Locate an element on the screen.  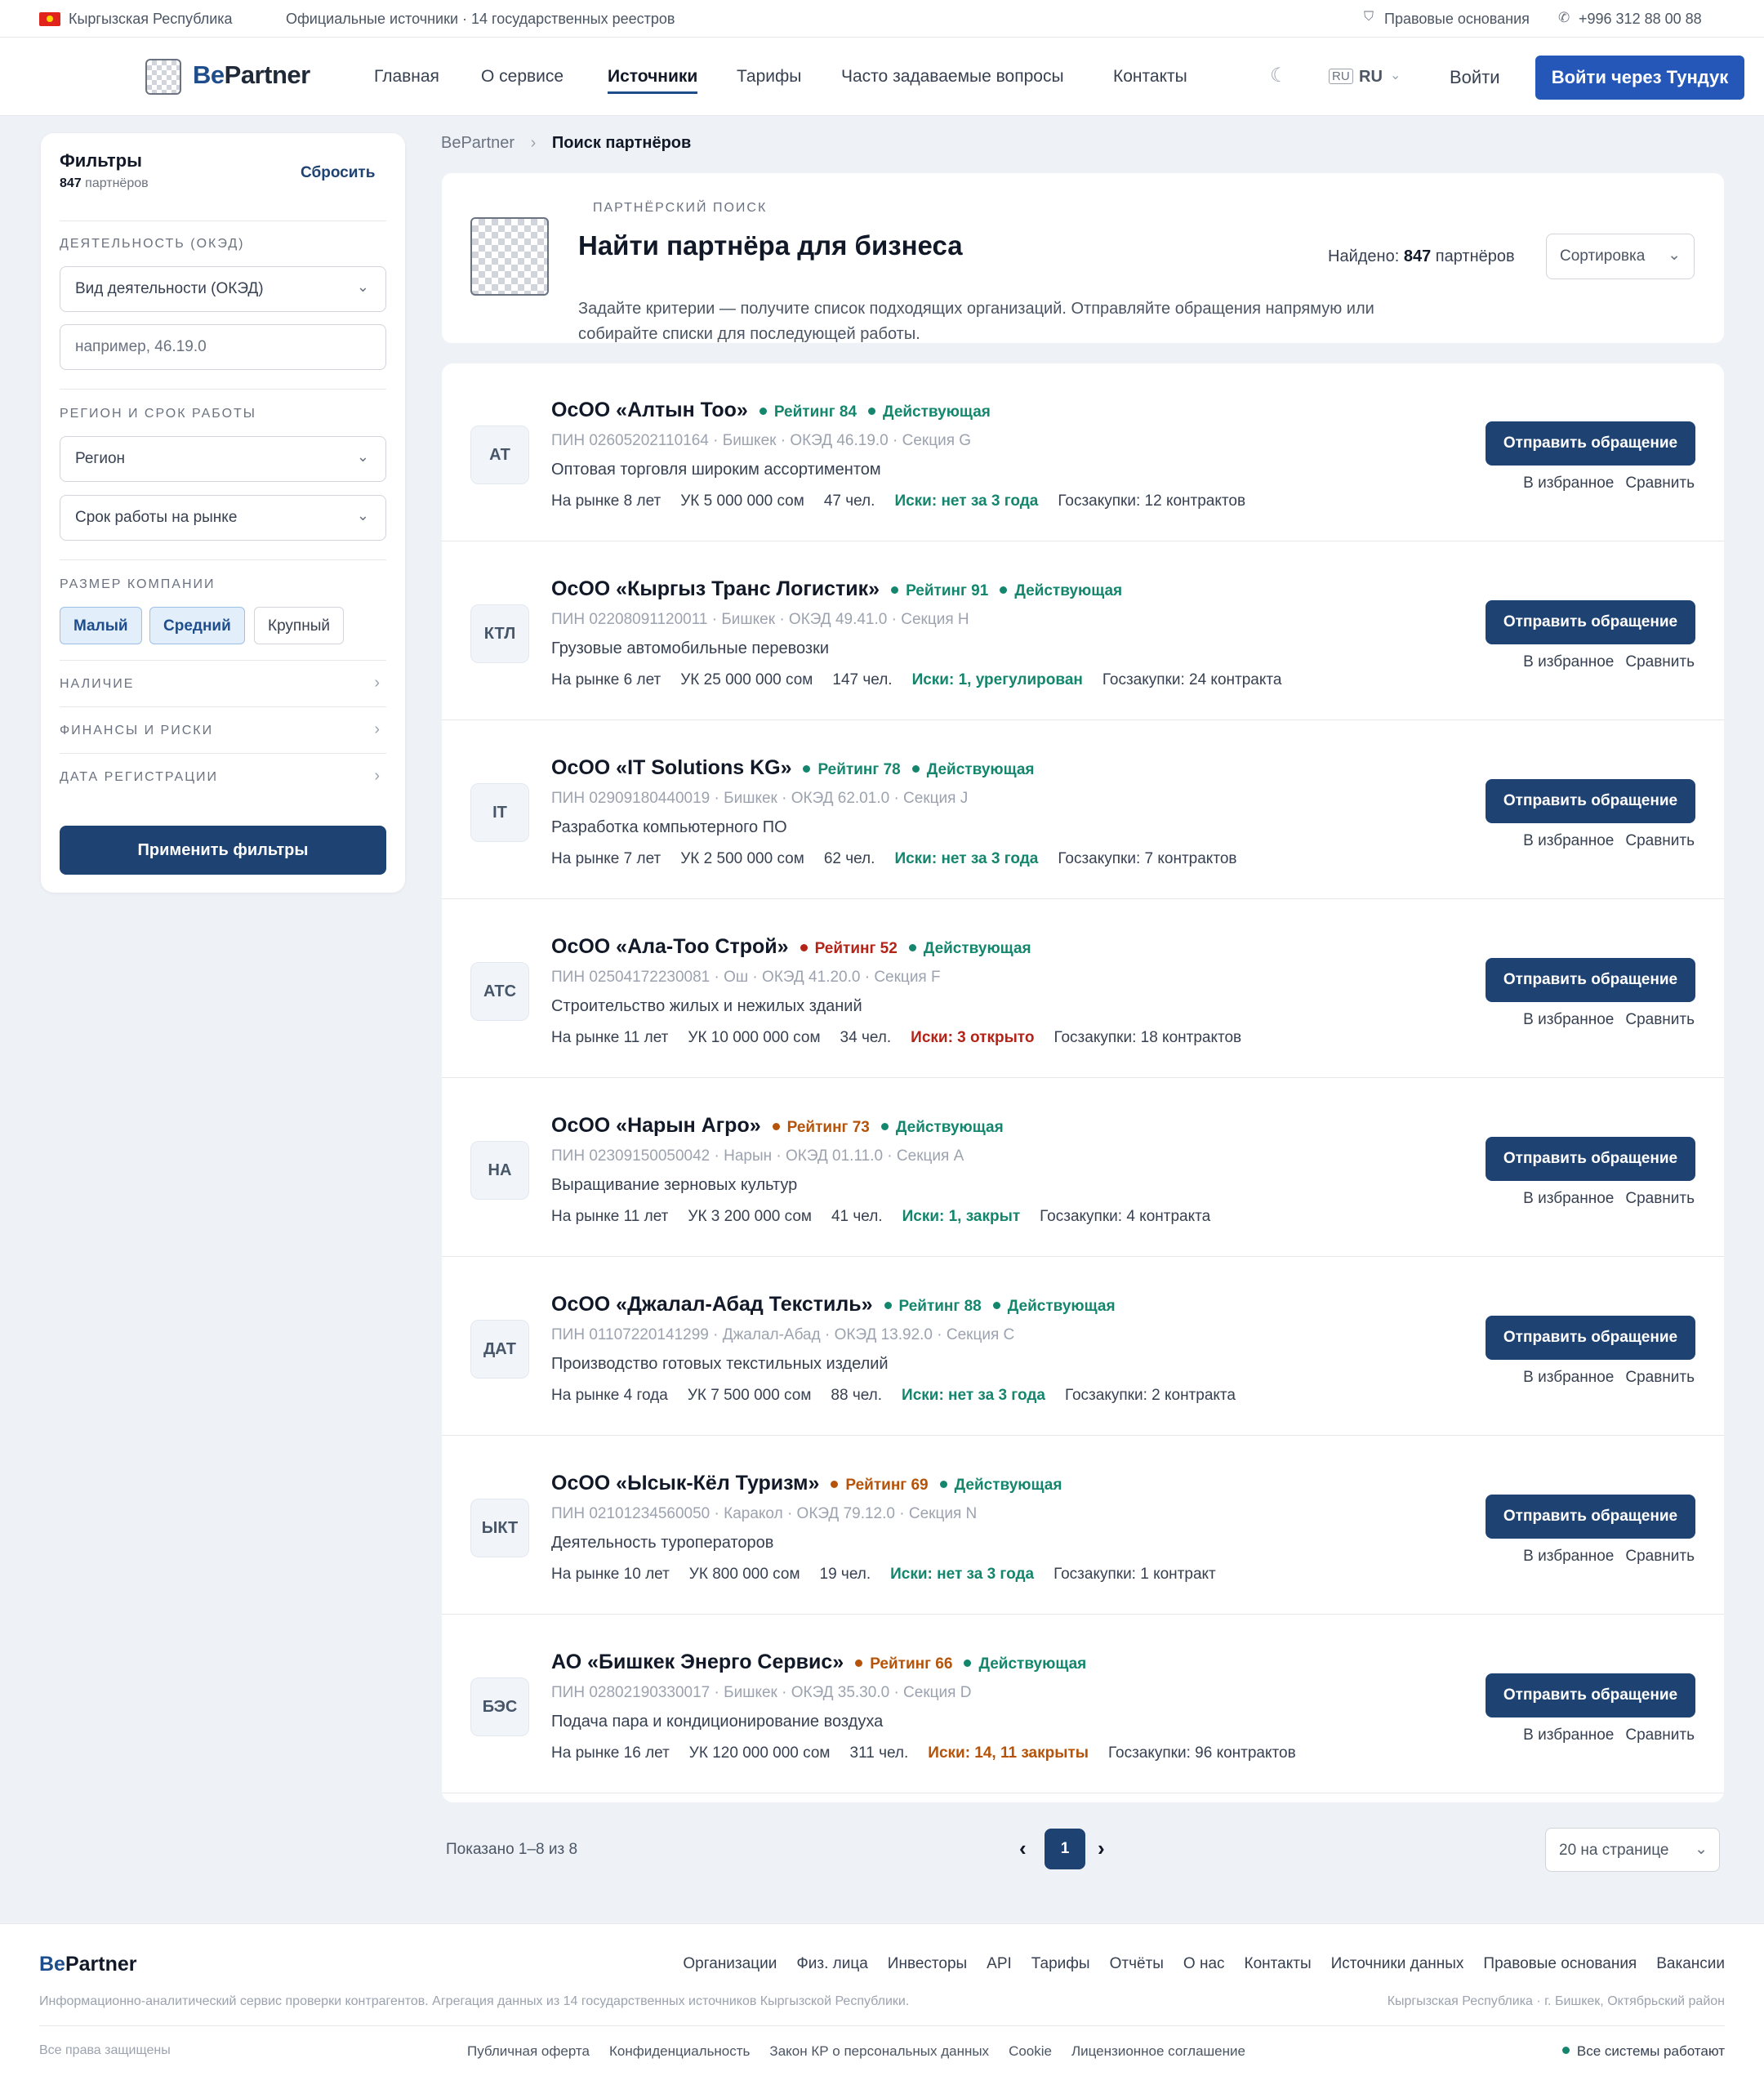
company-name: ОсОО «Алтын Тоо» Рейтинг 84 Действующая is located at coordinates (771, 411).